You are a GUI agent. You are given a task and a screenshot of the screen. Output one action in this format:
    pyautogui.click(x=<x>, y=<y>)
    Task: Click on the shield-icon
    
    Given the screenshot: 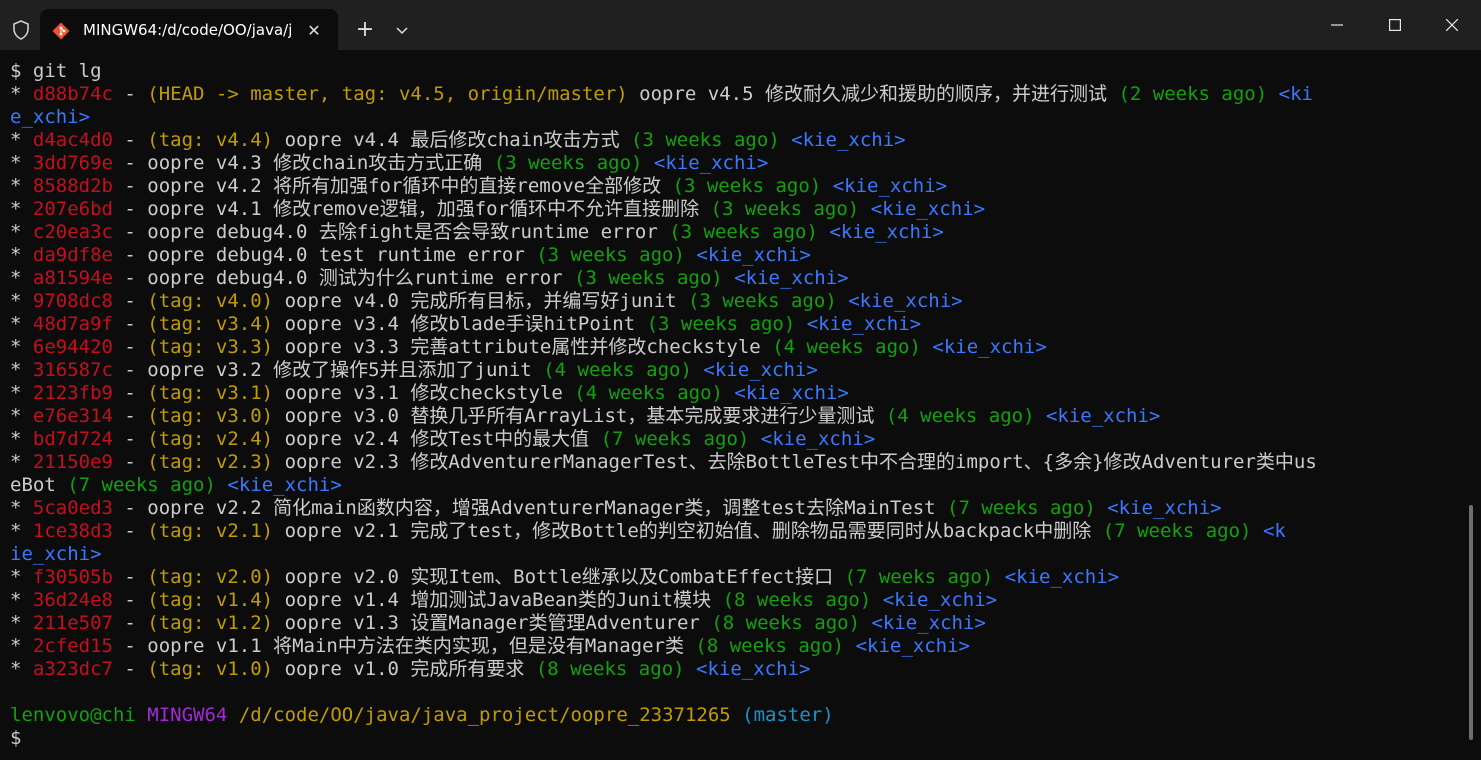 What is the action you would take?
    pyautogui.click(x=21, y=30)
    